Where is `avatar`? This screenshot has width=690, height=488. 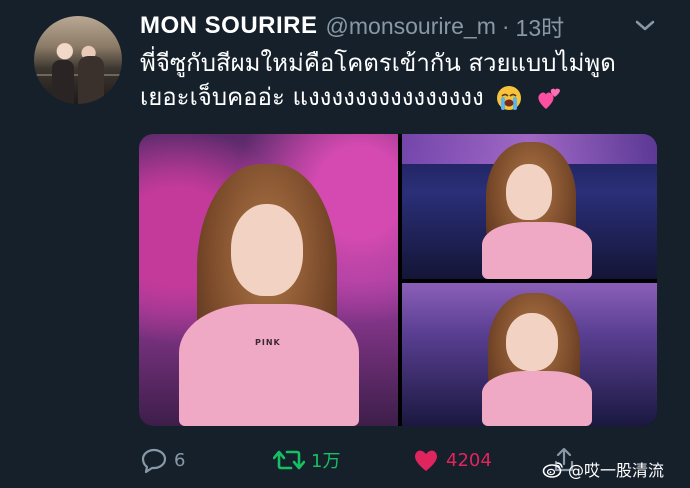 avatar is located at coordinates (78, 60).